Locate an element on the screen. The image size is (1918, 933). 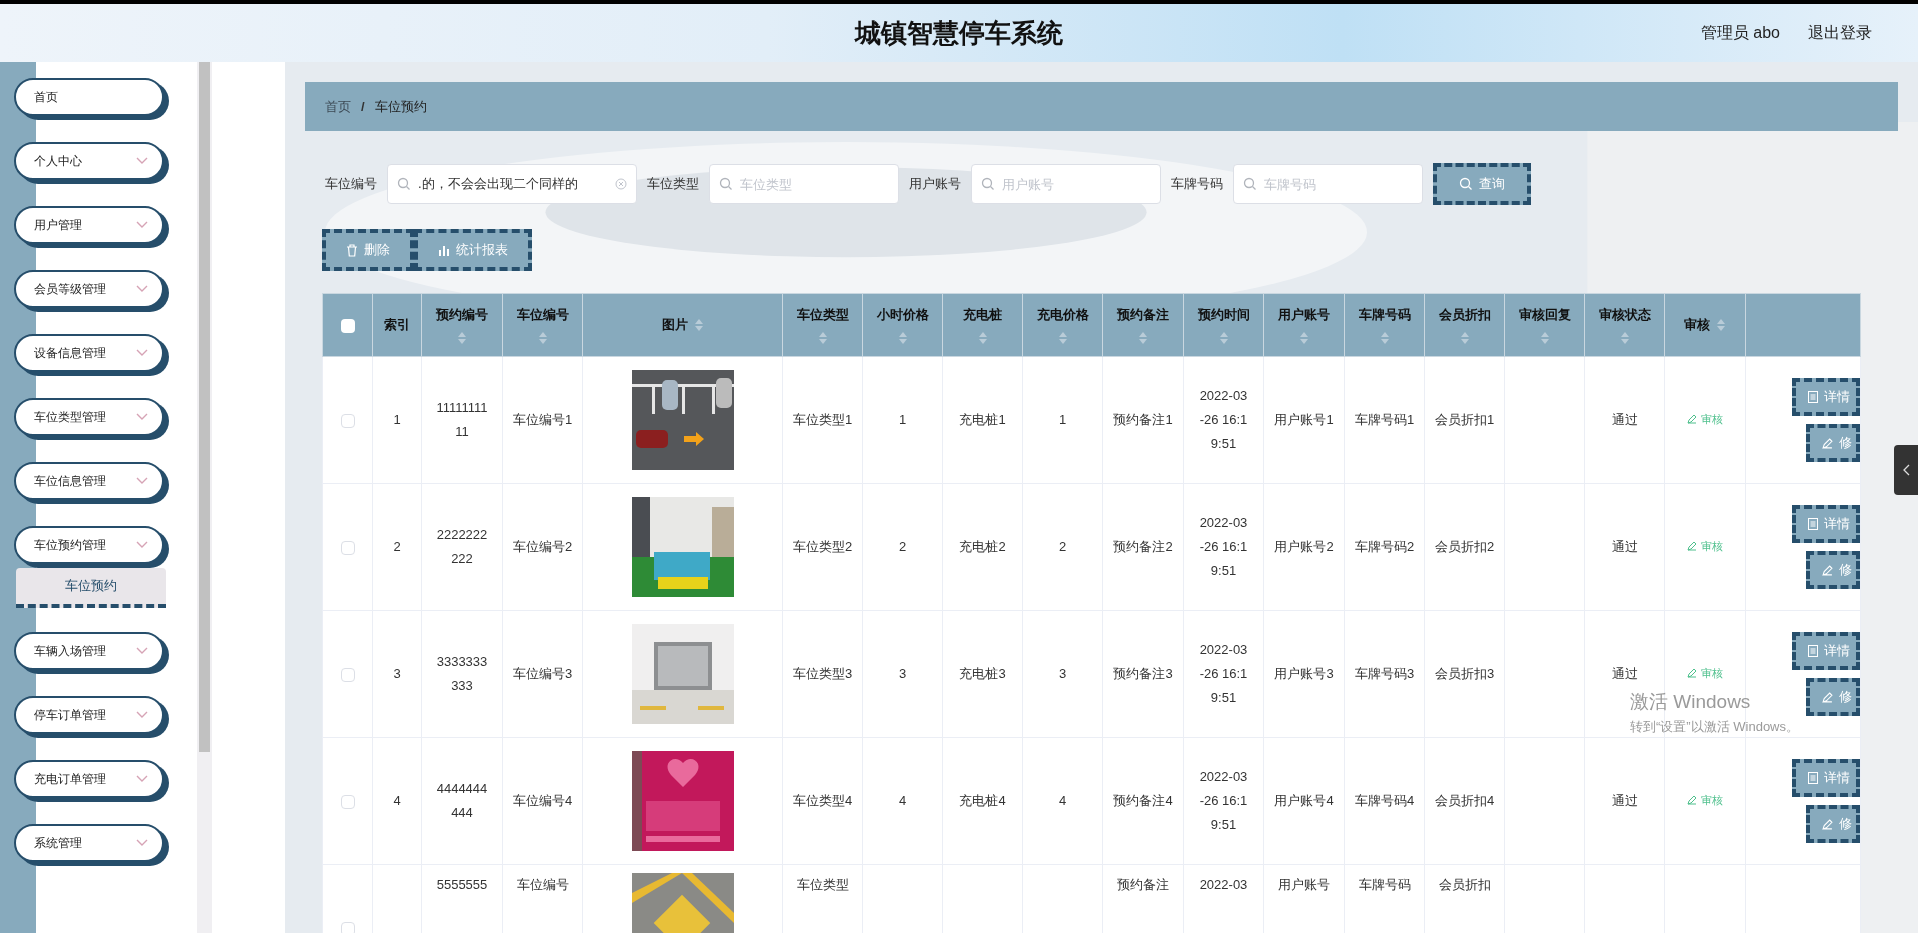
site-title: 城镇智慧停车系统 is located at coordinates (959, 33).